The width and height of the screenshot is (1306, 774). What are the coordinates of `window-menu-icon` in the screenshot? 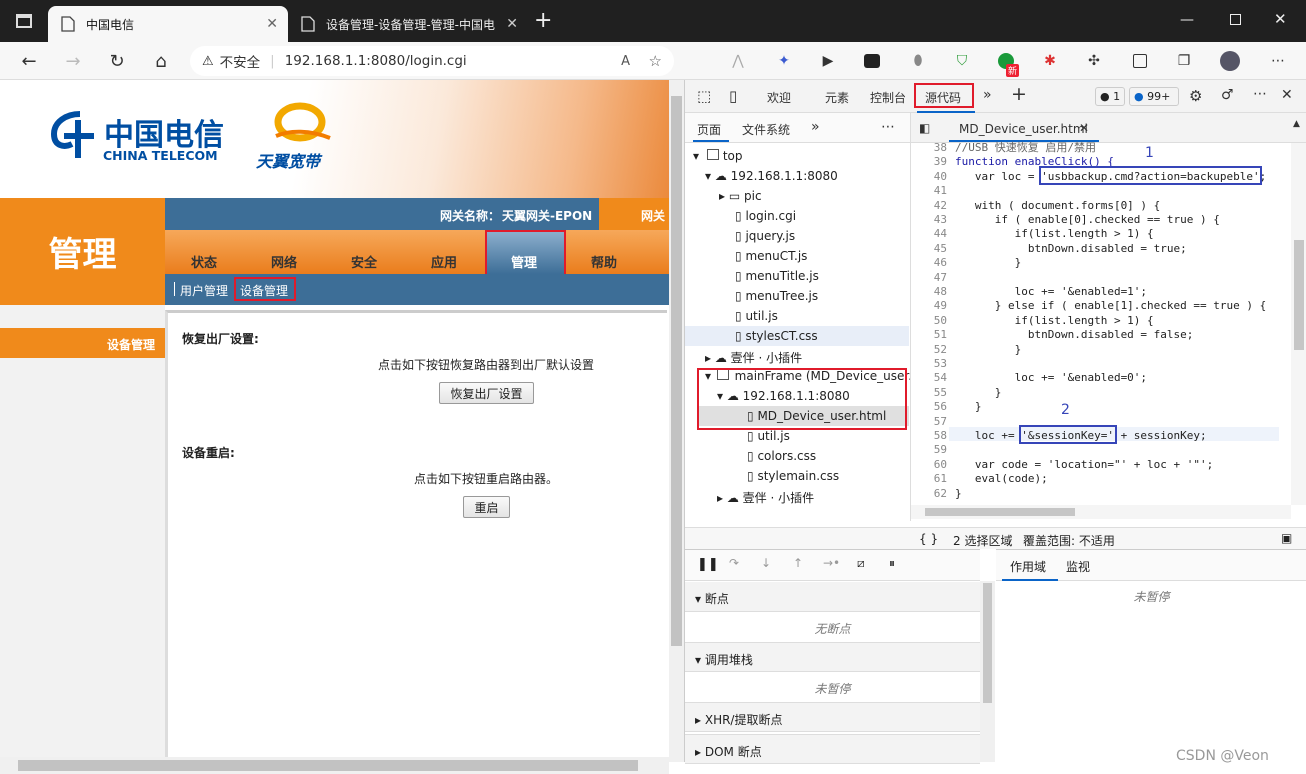 It's located at (24, 21).